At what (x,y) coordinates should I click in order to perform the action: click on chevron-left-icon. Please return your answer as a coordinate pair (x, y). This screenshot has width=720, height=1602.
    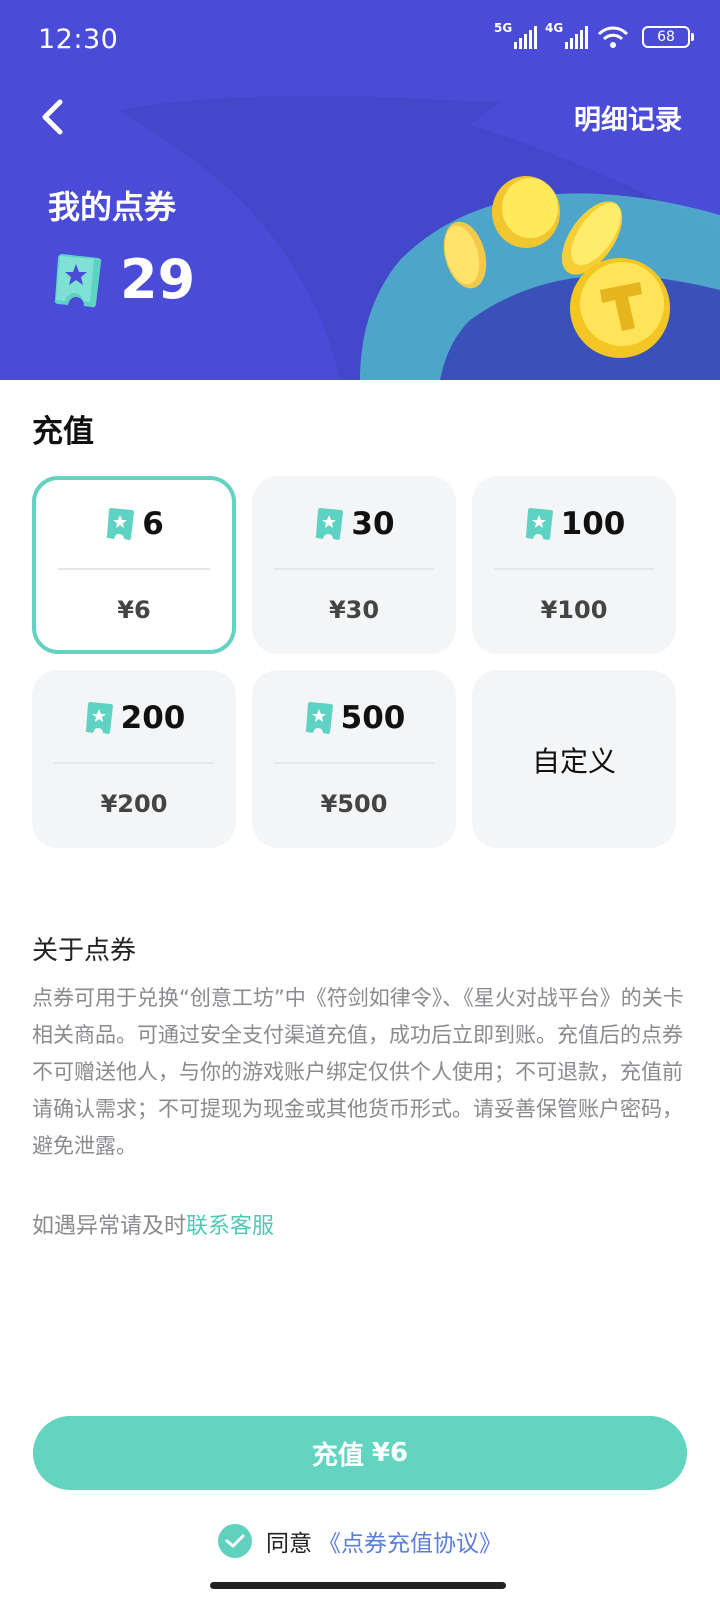
    Looking at the image, I should click on (52, 117).